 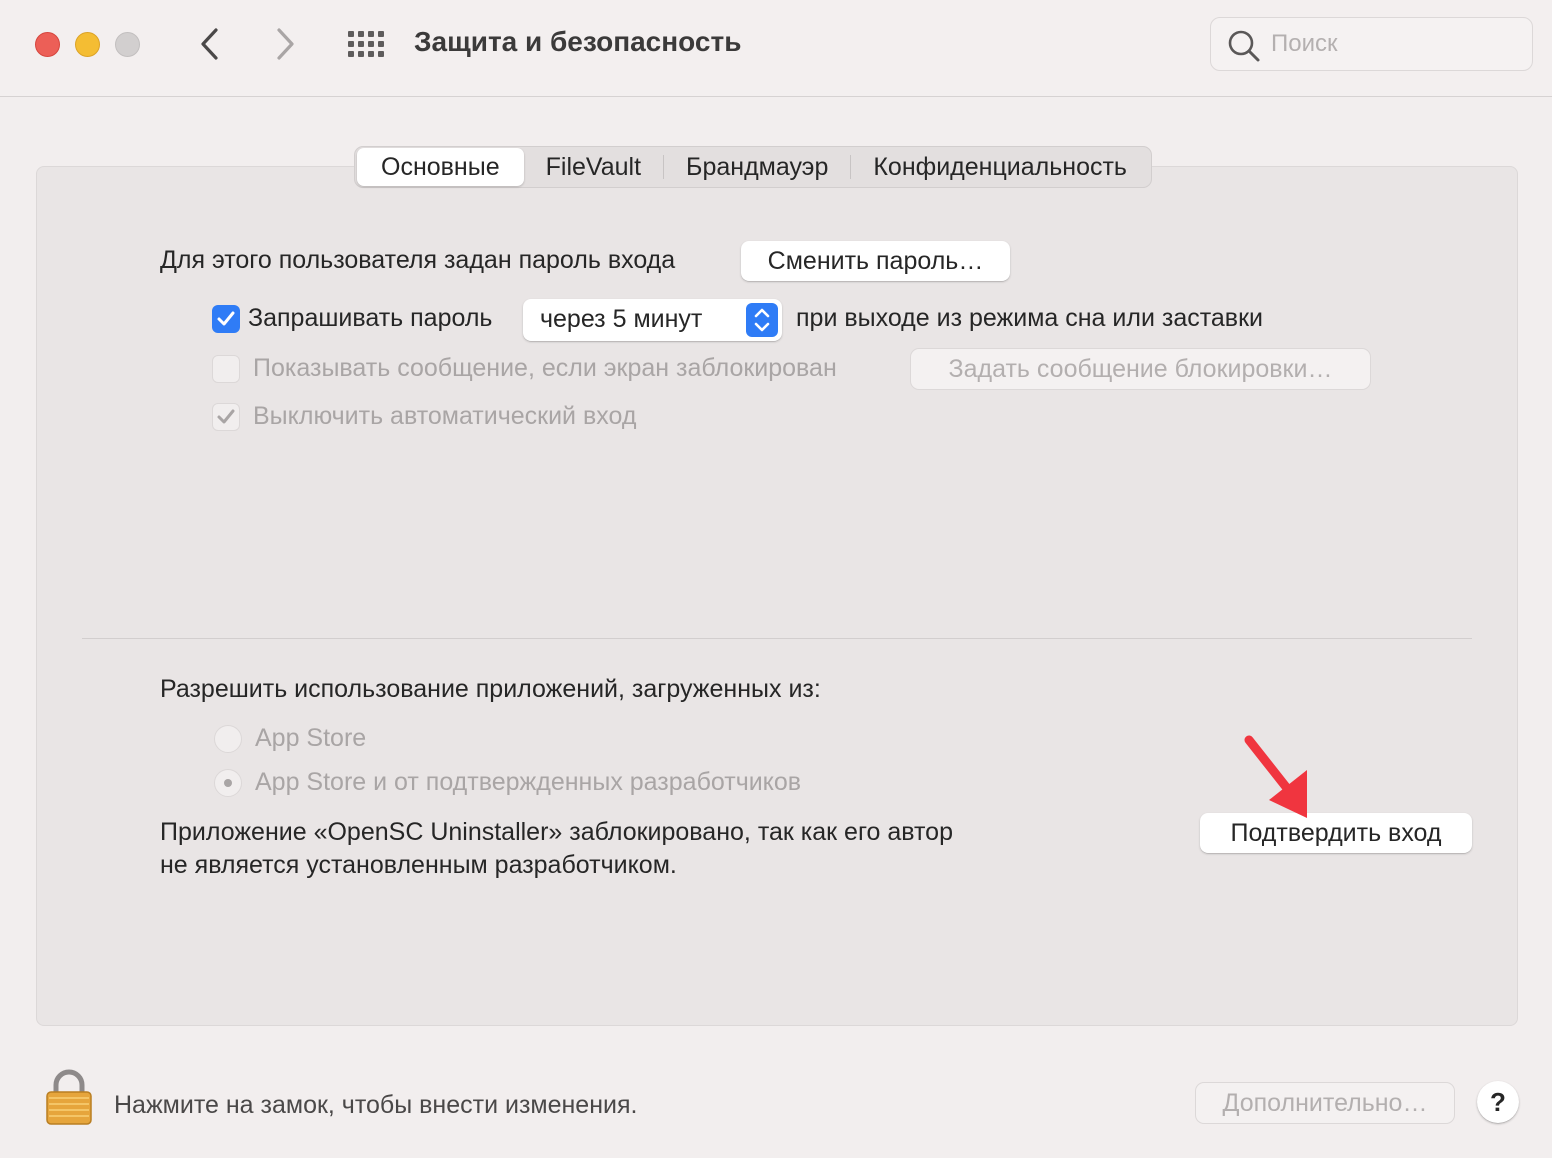 I want to click on disable-auto-login-label: Выключить автоматический вход, so click(x=445, y=416).